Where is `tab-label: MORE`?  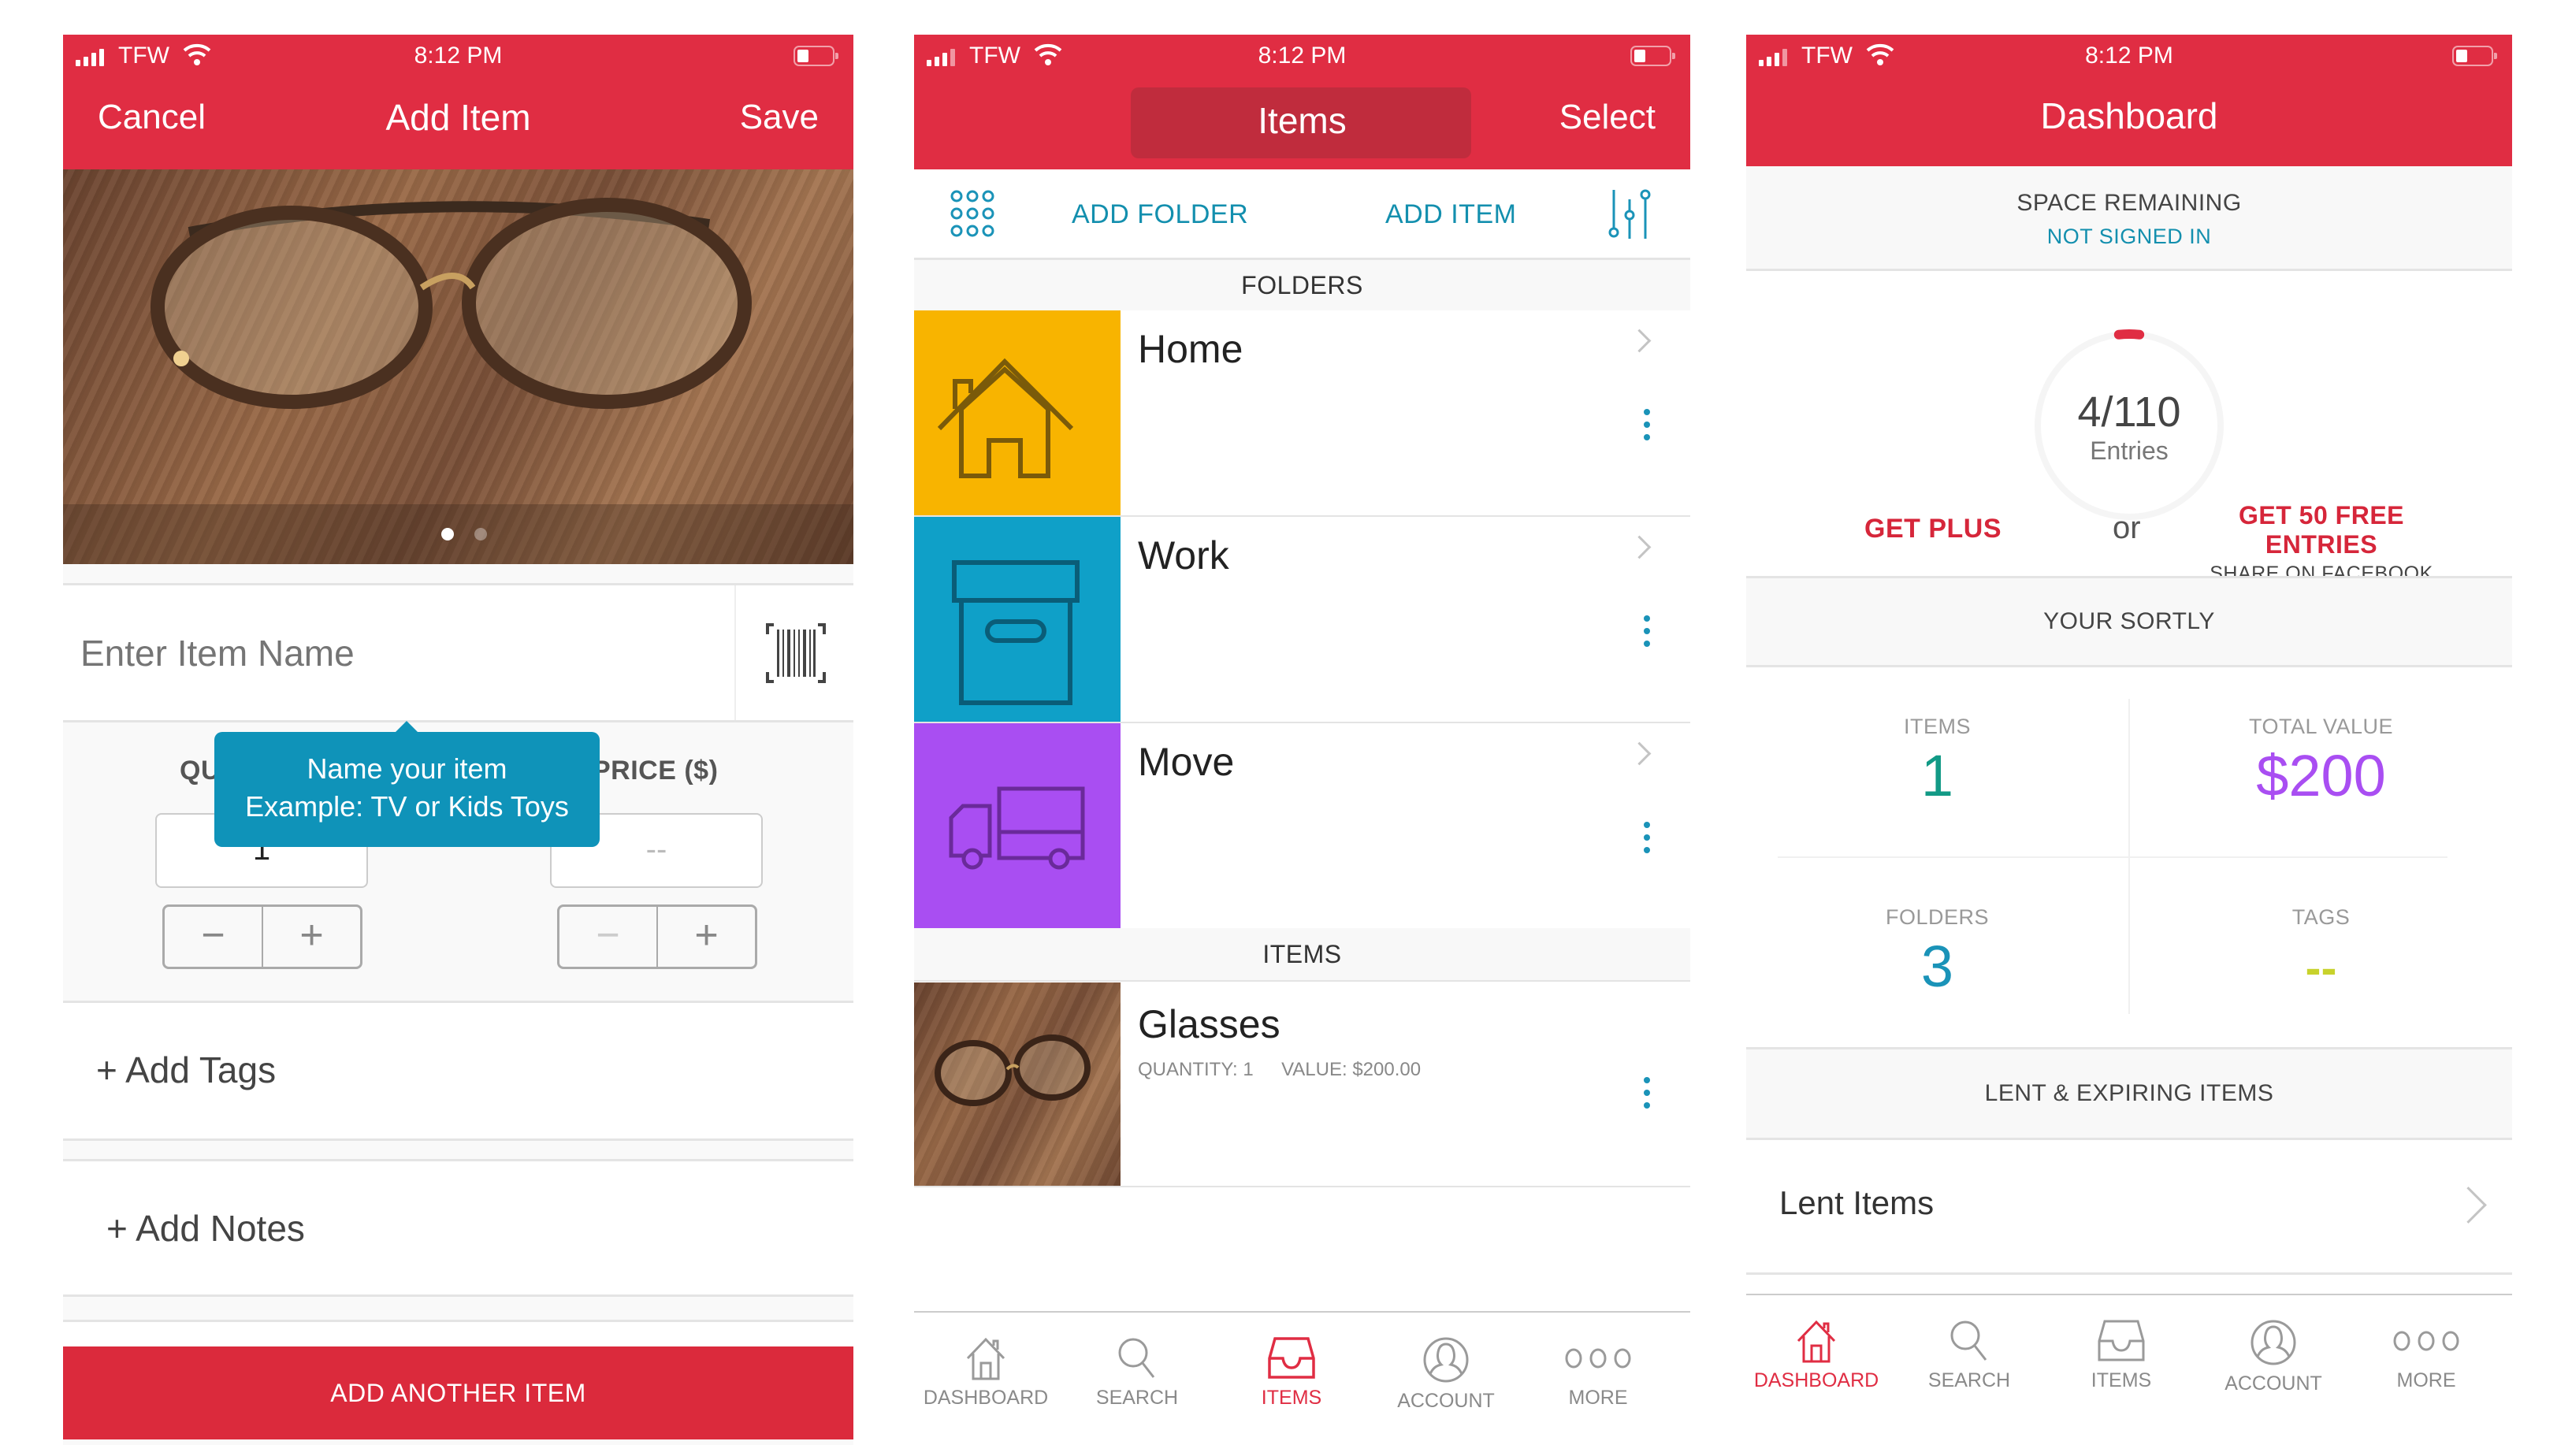 tab-label: MORE is located at coordinates (2426, 1380).